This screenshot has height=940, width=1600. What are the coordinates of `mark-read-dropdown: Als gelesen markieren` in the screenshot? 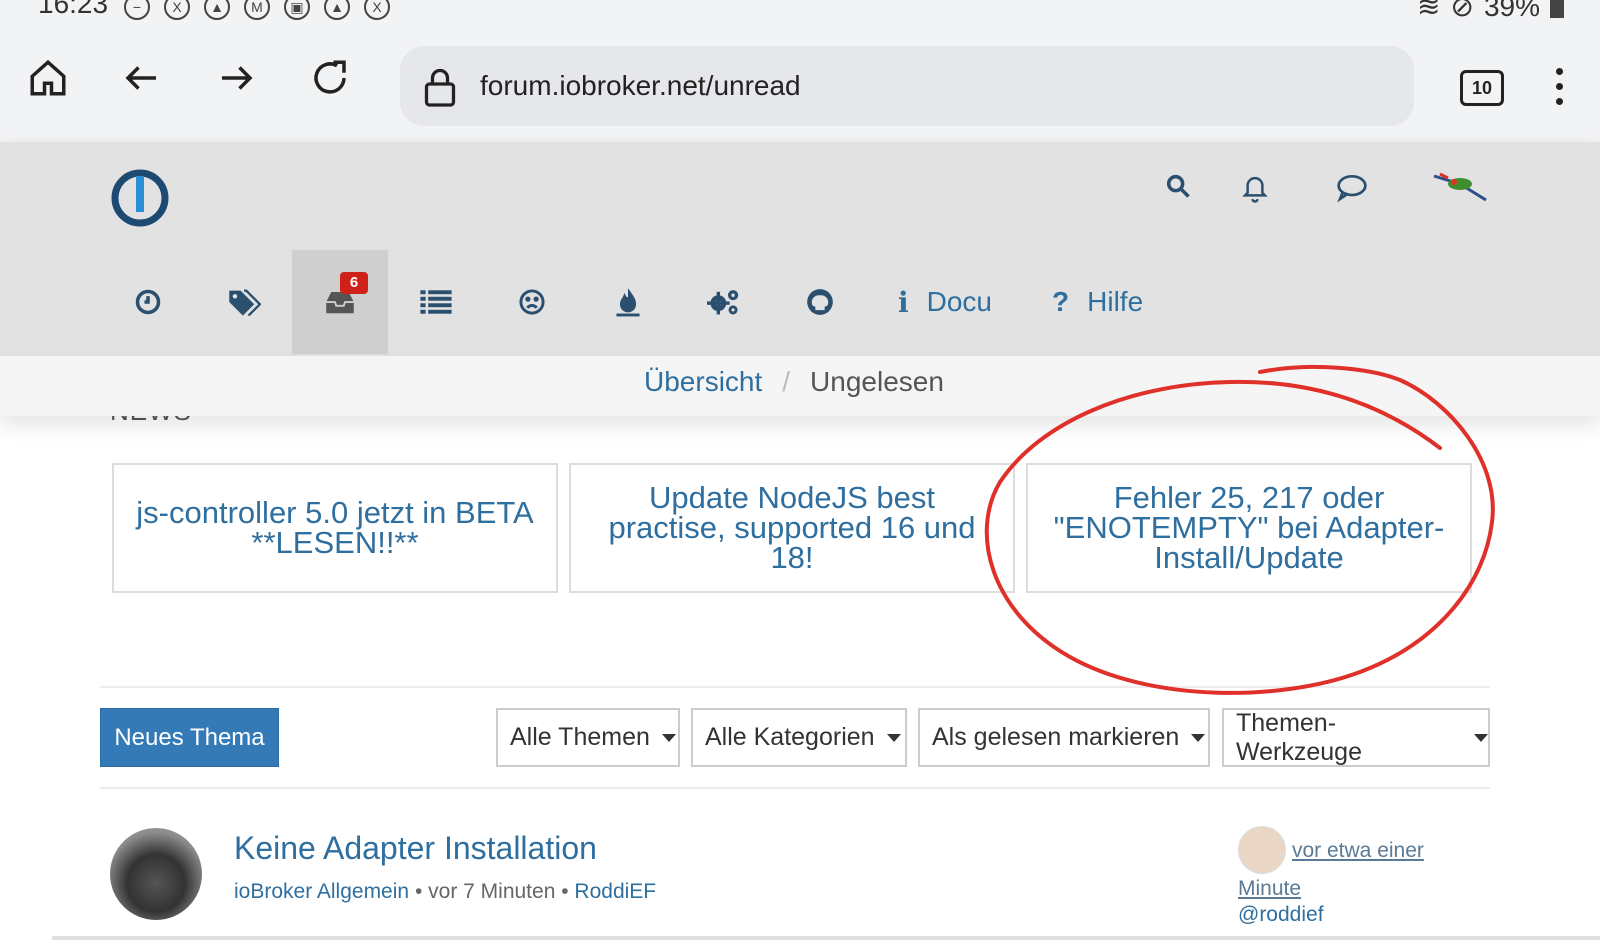 It's located at (1064, 737).